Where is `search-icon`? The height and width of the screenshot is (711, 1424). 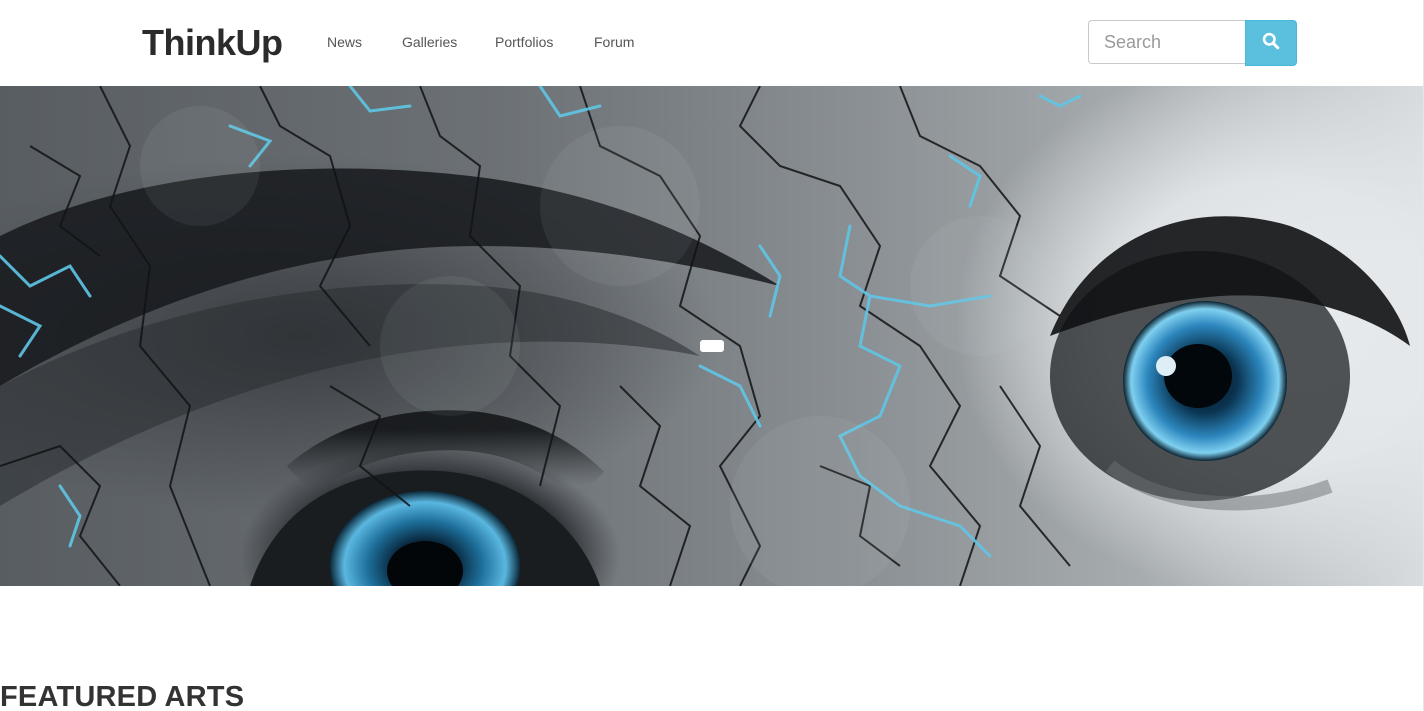 search-icon is located at coordinates (1271, 43).